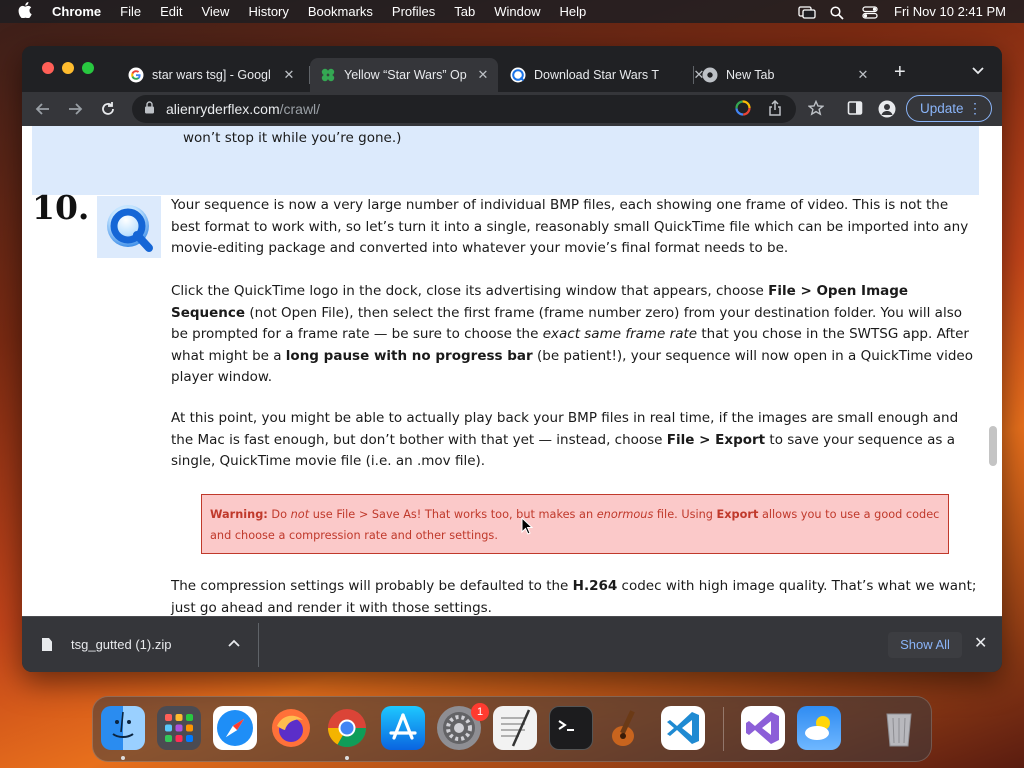 This screenshot has width=1024, height=768. I want to click on dock-divider, so click(723, 729).